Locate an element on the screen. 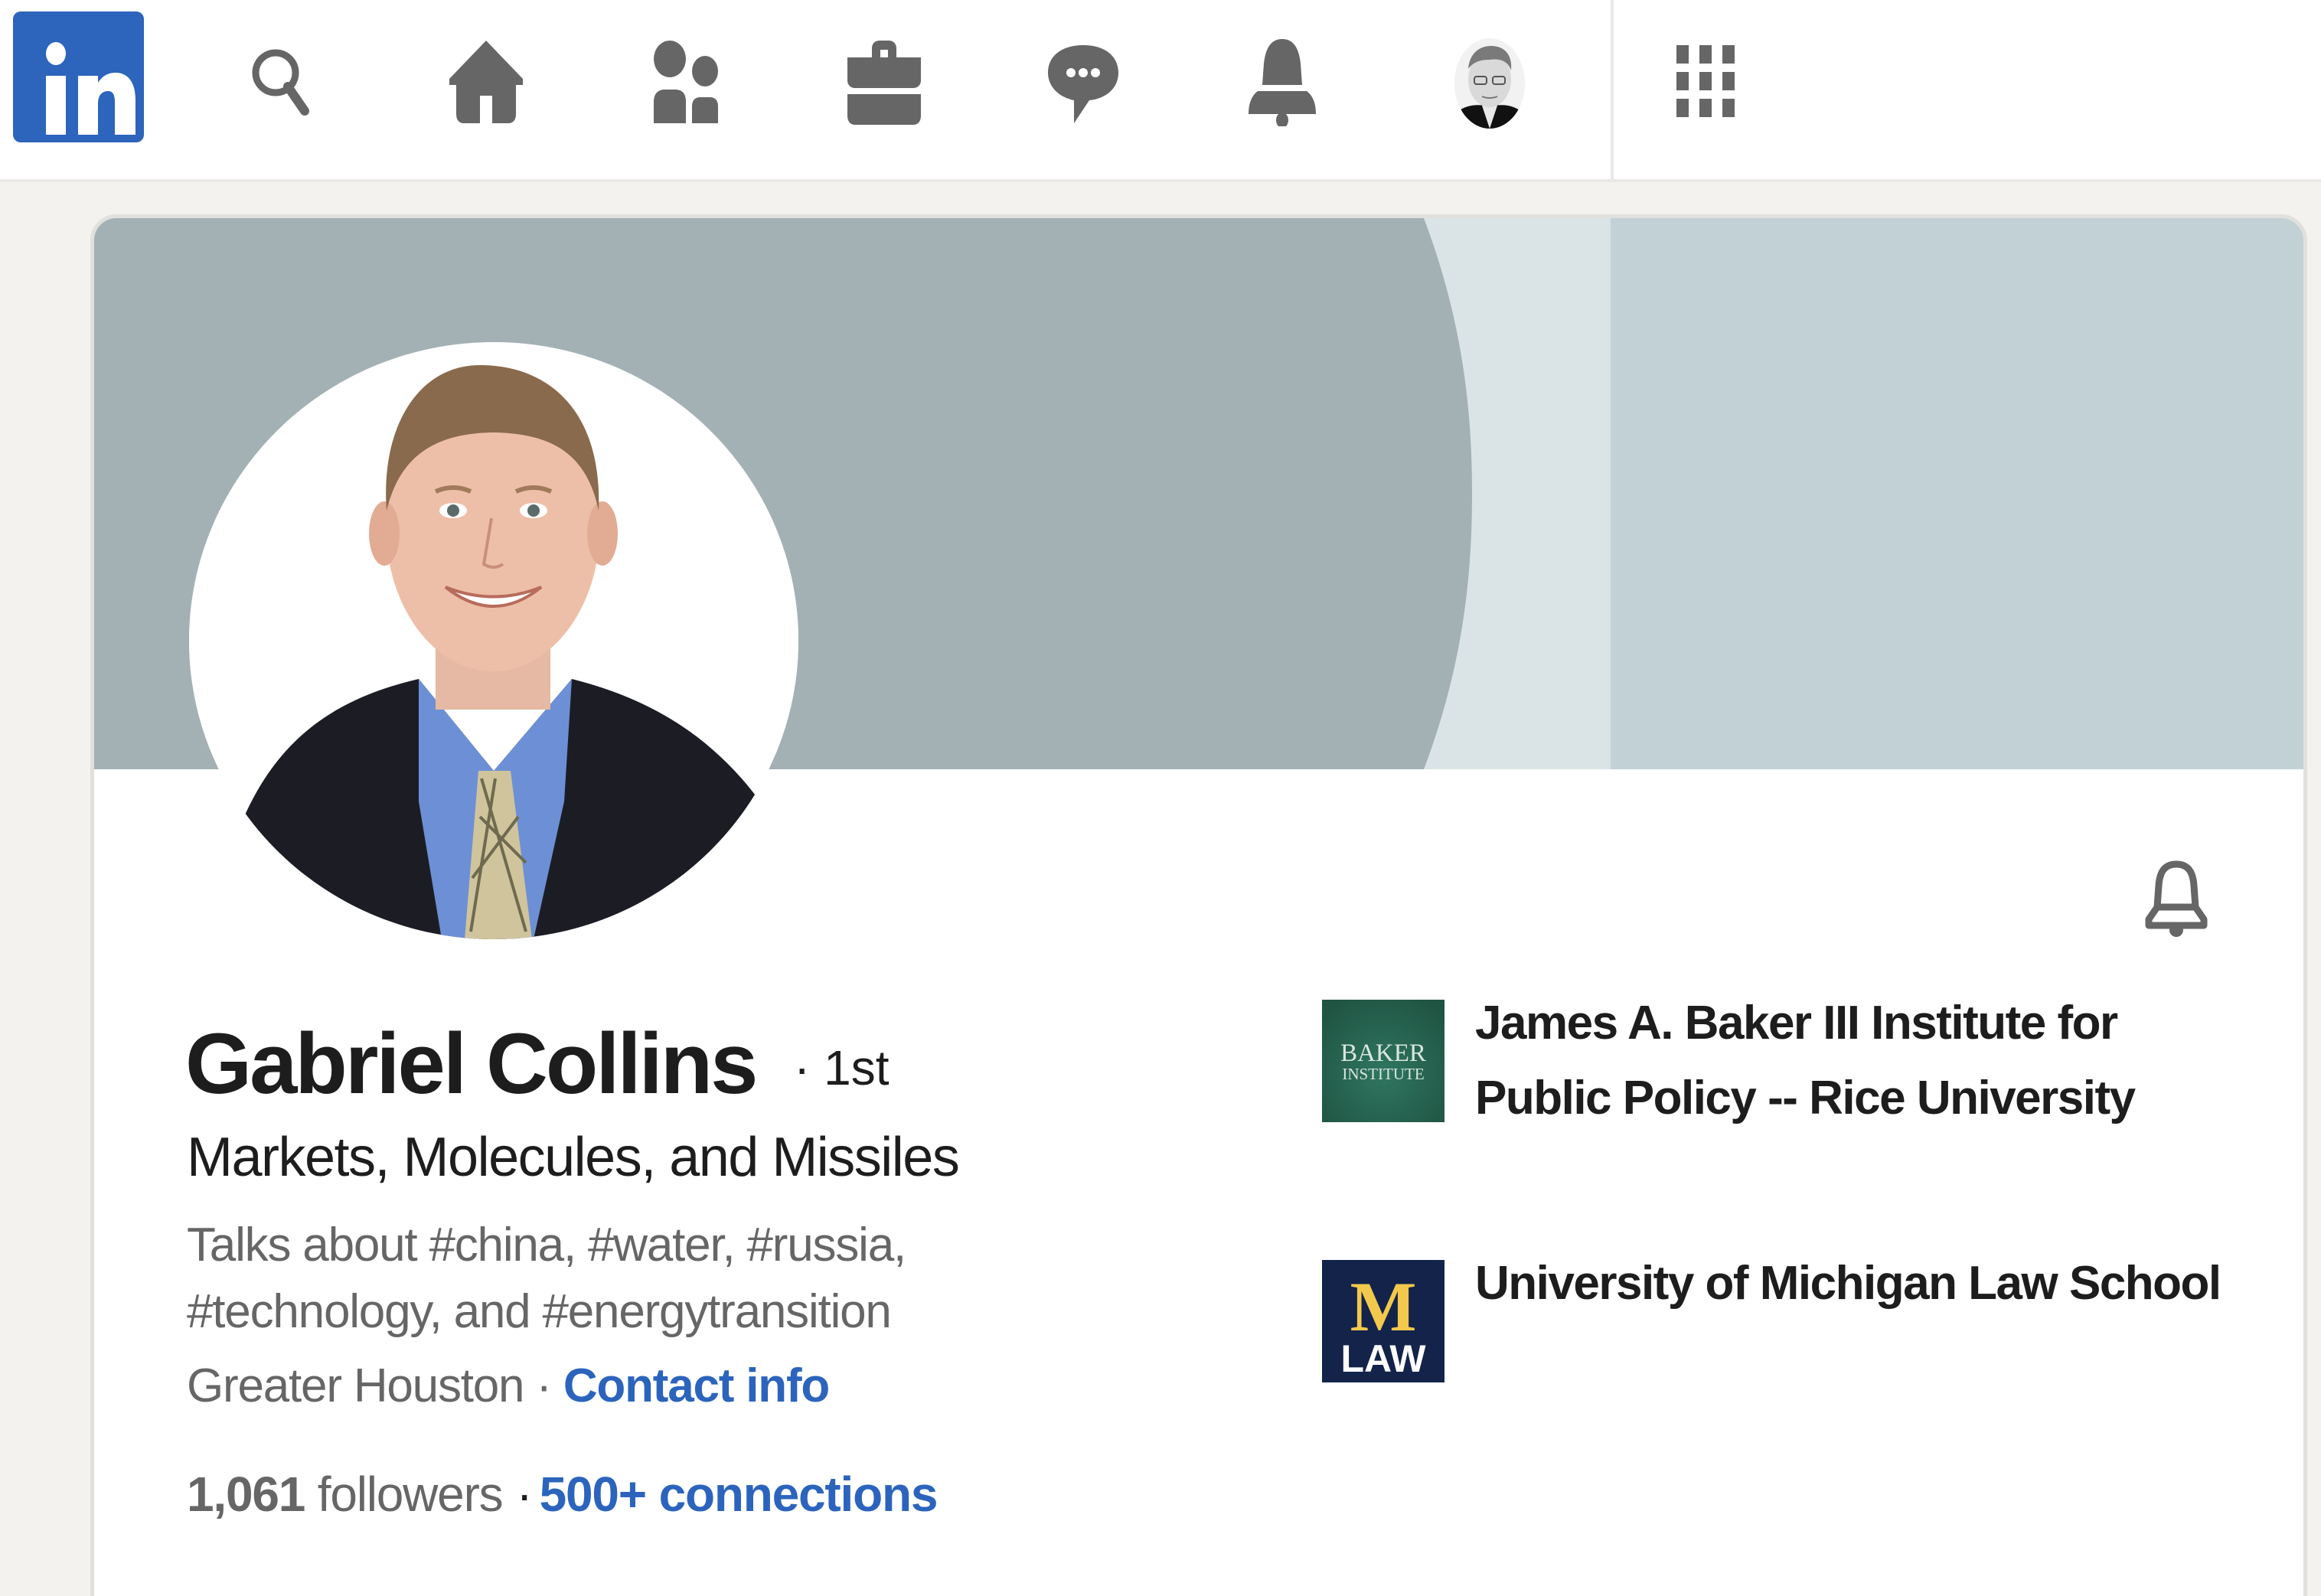 The height and width of the screenshot is (1596, 2321). contact-info-link: Contact info is located at coordinates (696, 1385).